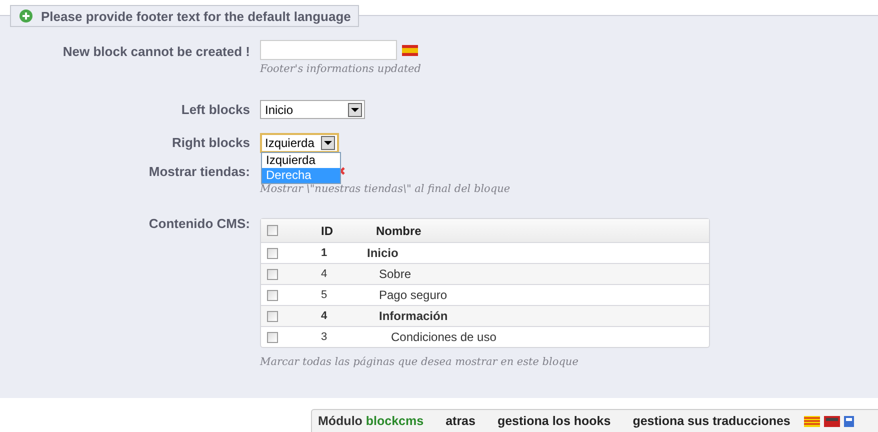 The image size is (878, 432). Describe the element at coordinates (398, 231) in the screenshot. I see `column-header: Nombre` at that location.